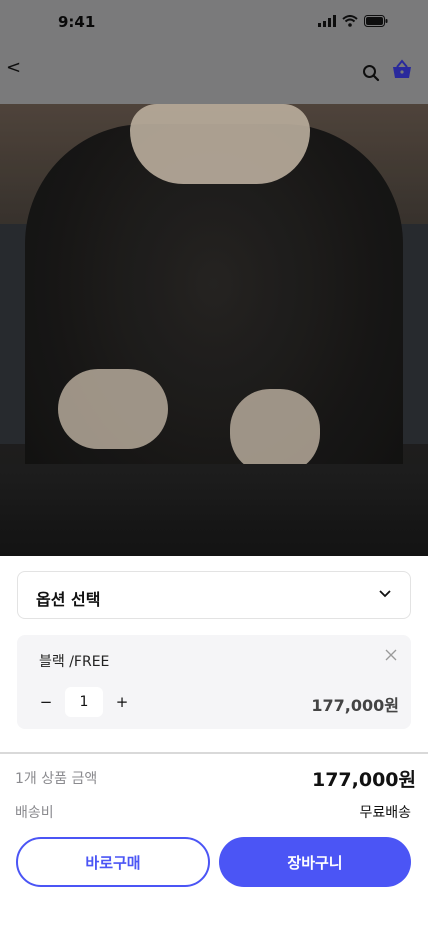 The width and height of the screenshot is (428, 926). I want to click on image-right-cuff-shape, so click(275, 431).